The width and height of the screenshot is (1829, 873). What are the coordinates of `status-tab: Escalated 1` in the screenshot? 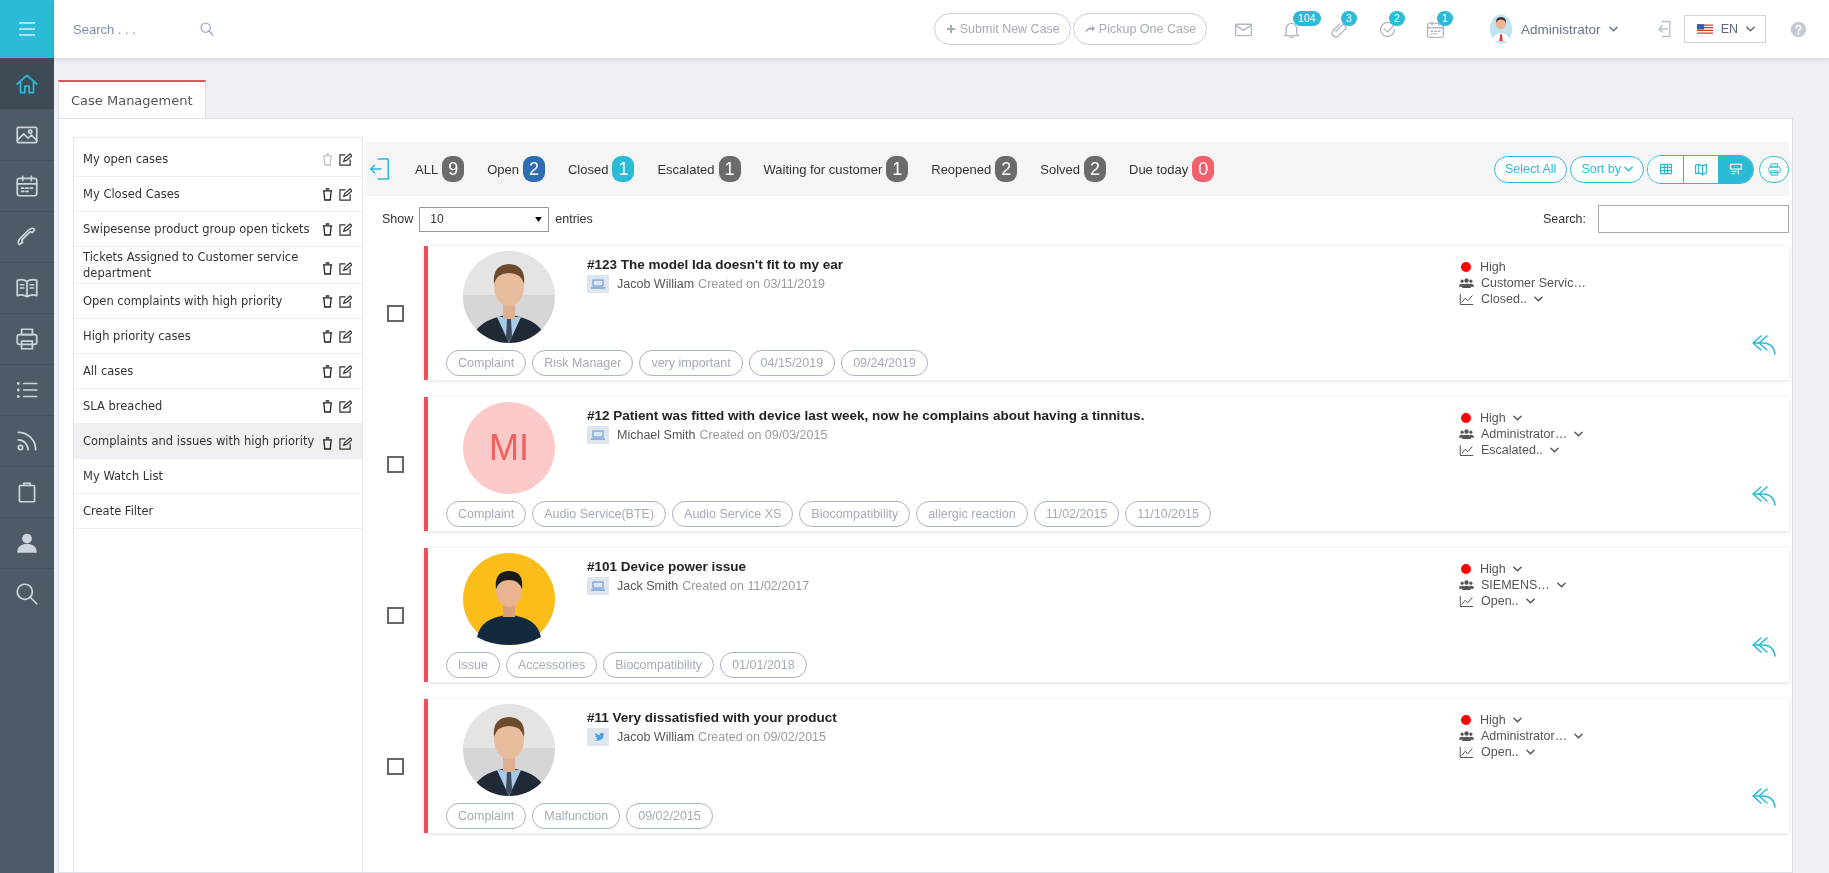 It's located at (699, 169).